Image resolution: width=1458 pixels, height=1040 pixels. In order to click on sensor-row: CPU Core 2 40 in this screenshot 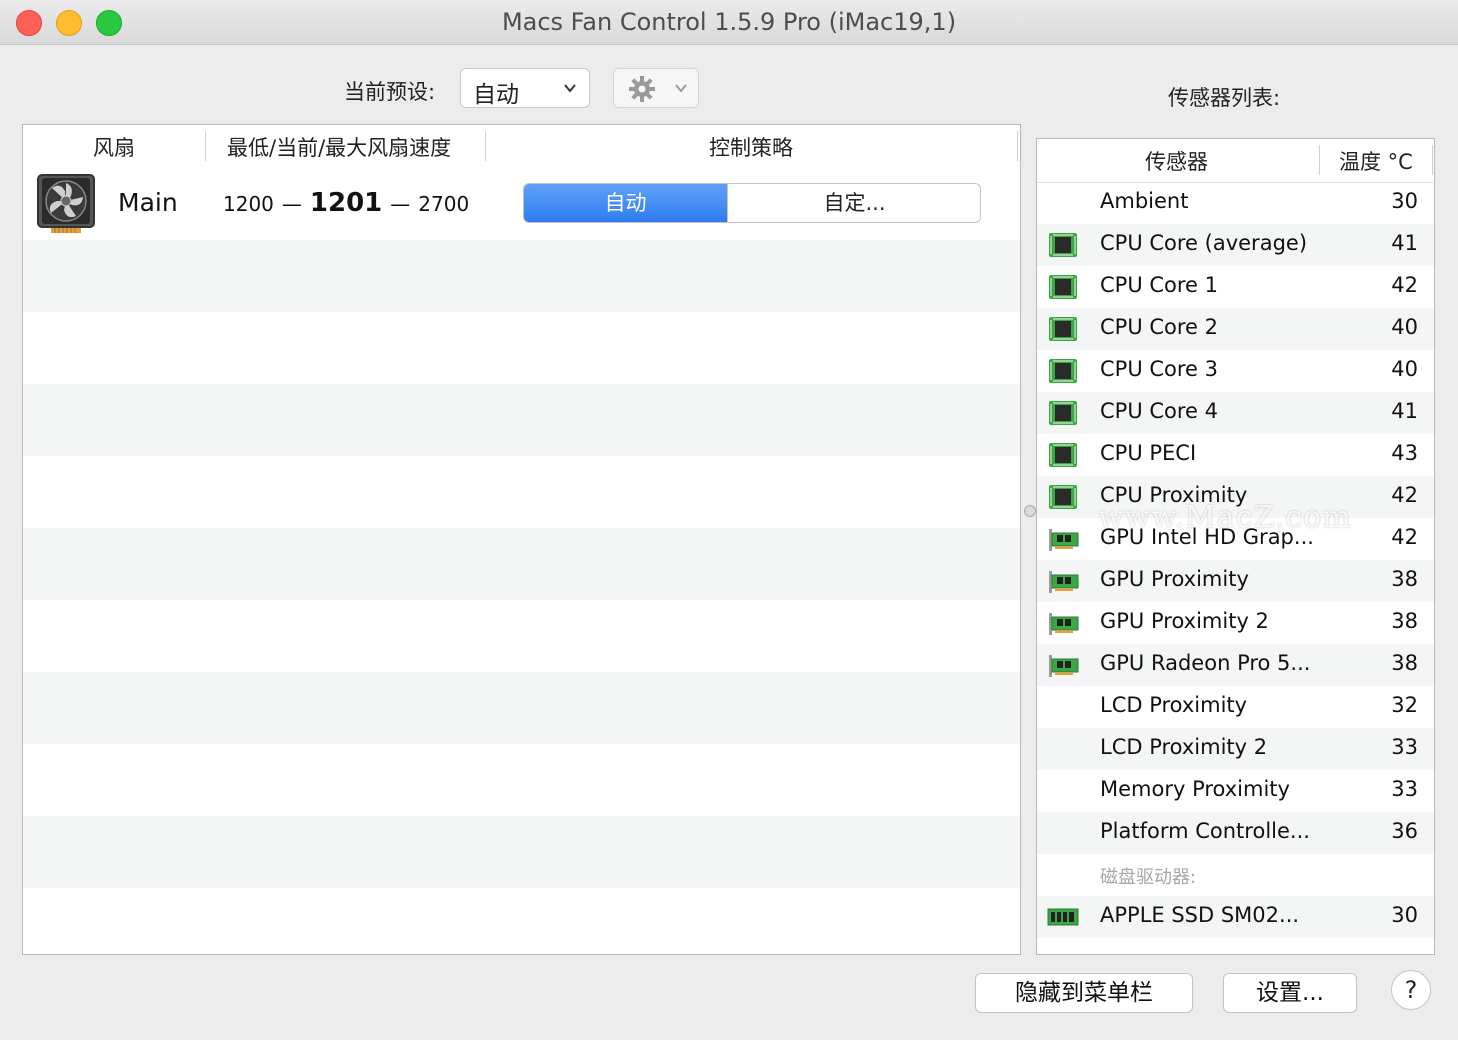, I will do `click(1235, 329)`.